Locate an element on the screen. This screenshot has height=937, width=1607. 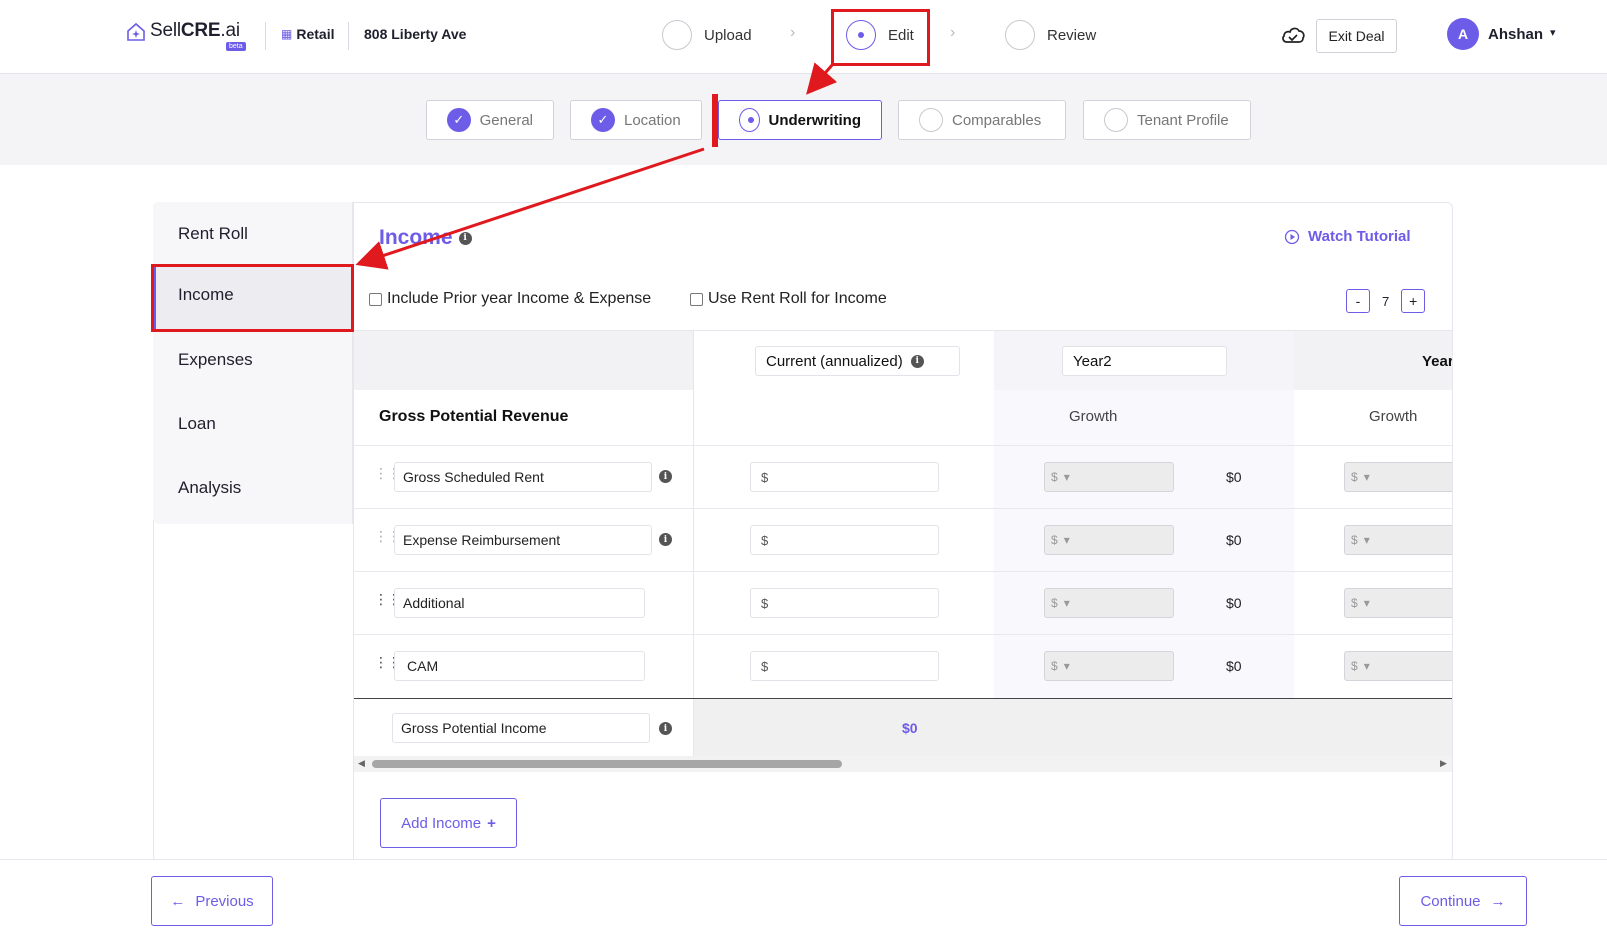
step-label: Review is located at coordinates (1072, 35).